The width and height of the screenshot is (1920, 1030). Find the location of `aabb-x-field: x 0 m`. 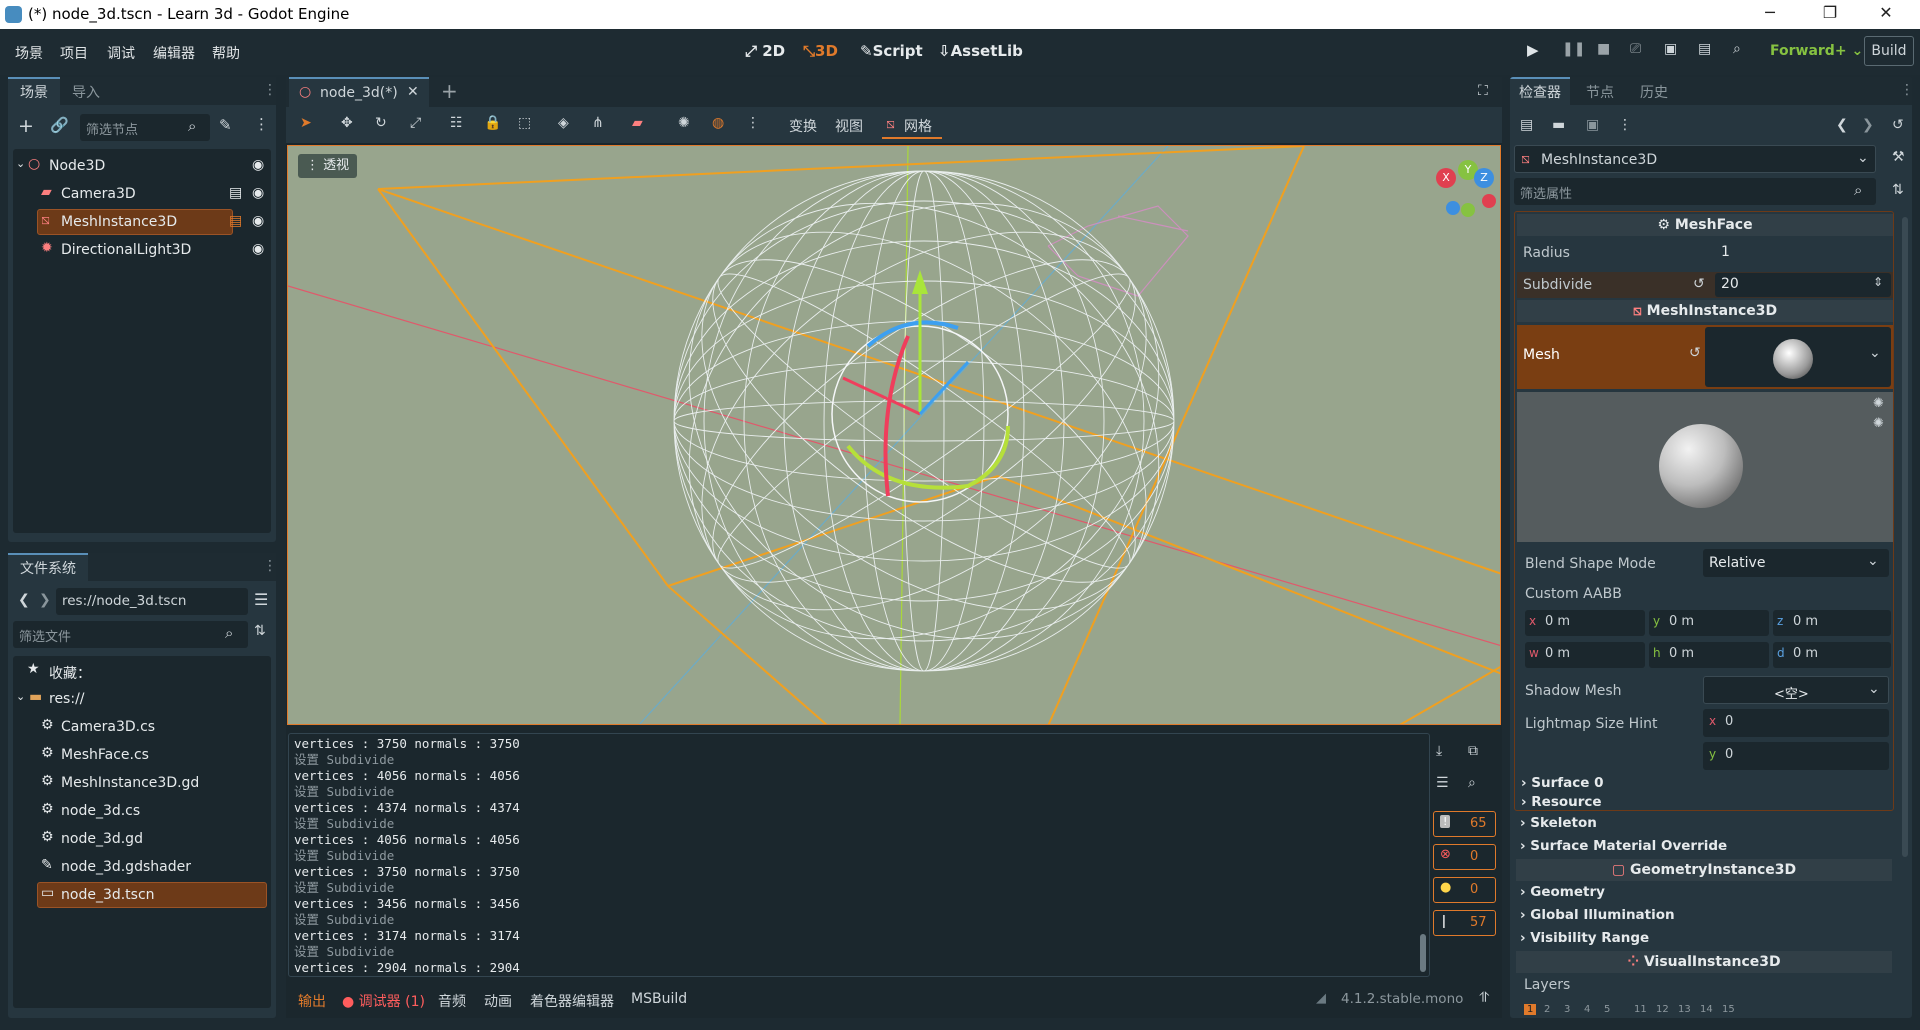

aabb-x-field: x 0 m is located at coordinates (1585, 623).